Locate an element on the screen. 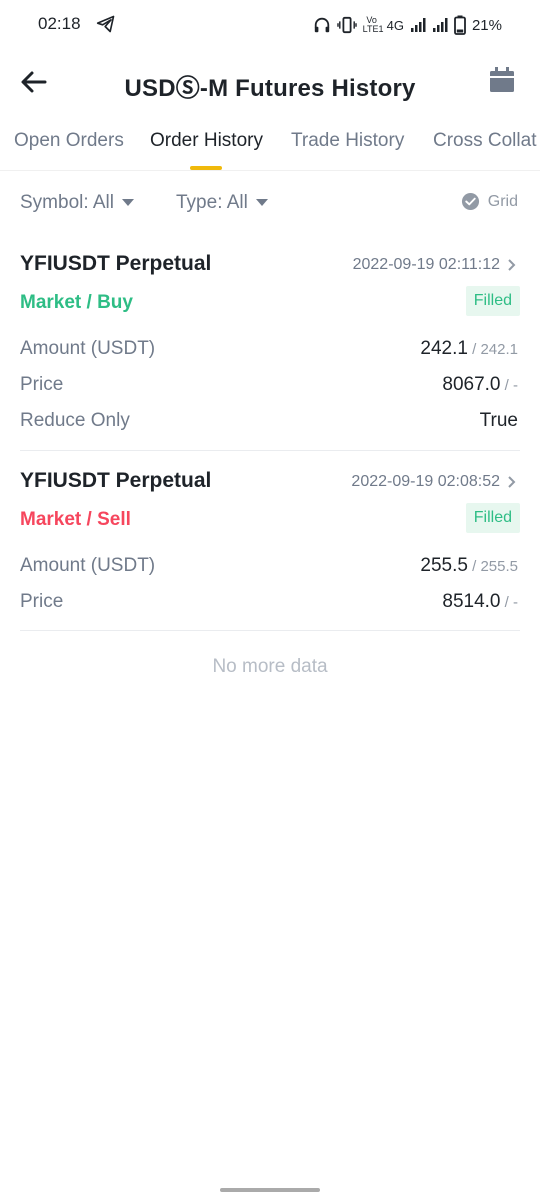  order-time: 2022-09-19 02:08:52 is located at coordinates (433, 482).